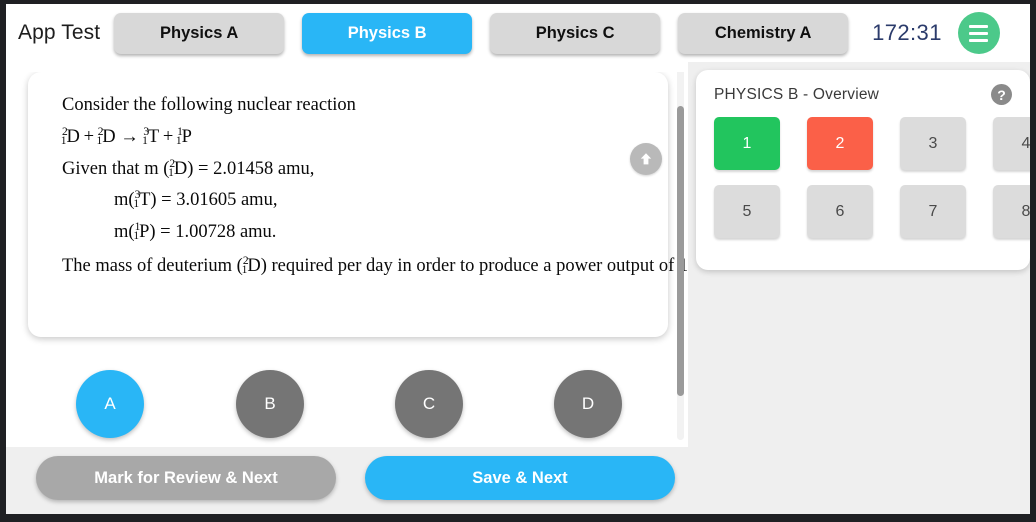  What do you see at coordinates (353, 201) in the screenshot?
I see `given-mass-tritium: m(31T) = 3.01605 amu,` at bounding box center [353, 201].